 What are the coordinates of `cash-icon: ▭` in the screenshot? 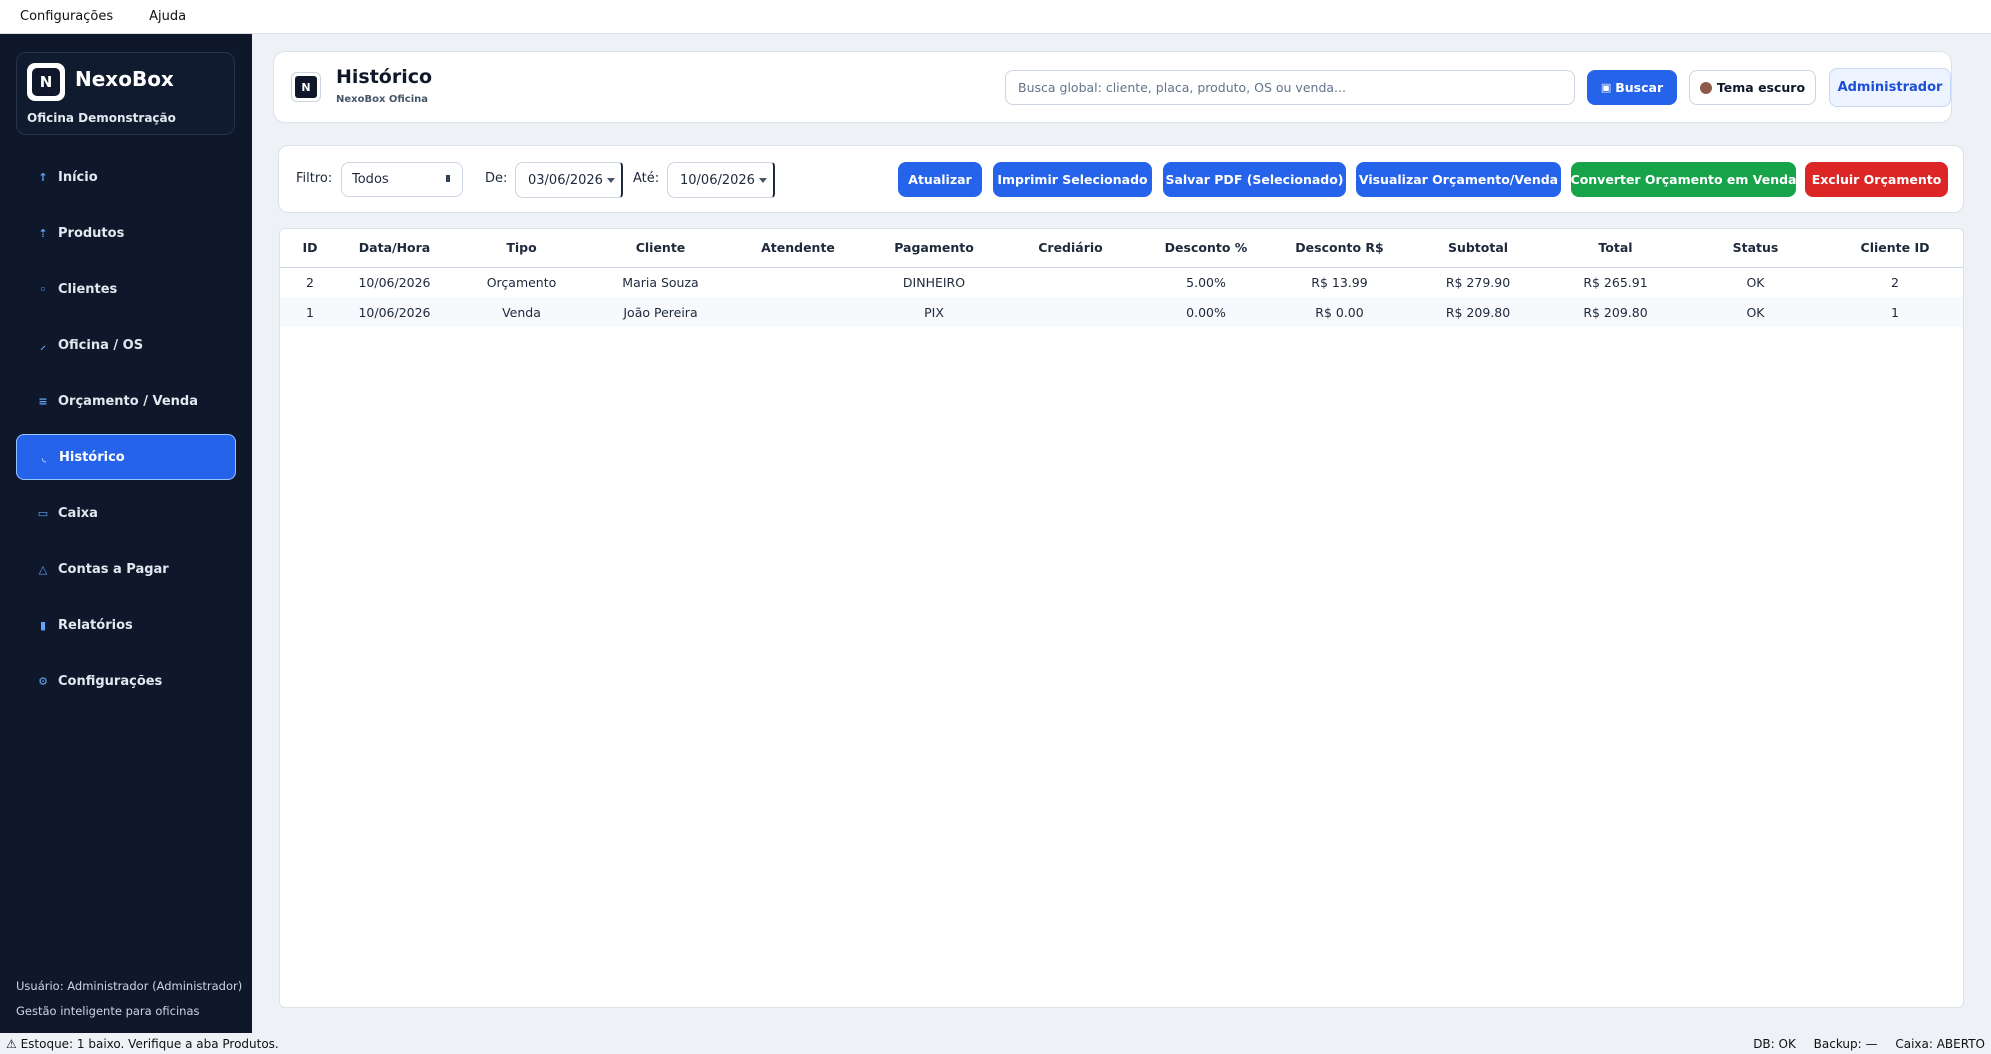 It's located at (43, 513).